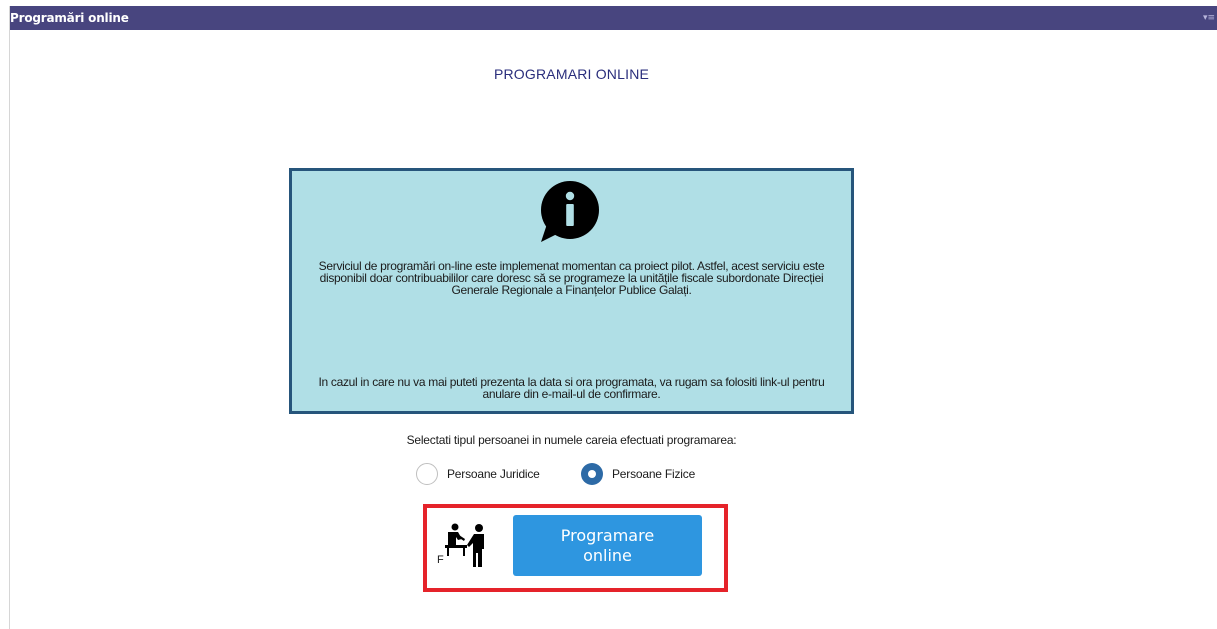  I want to click on page-title: PROGRAMARI ONLINE, so click(571, 74).